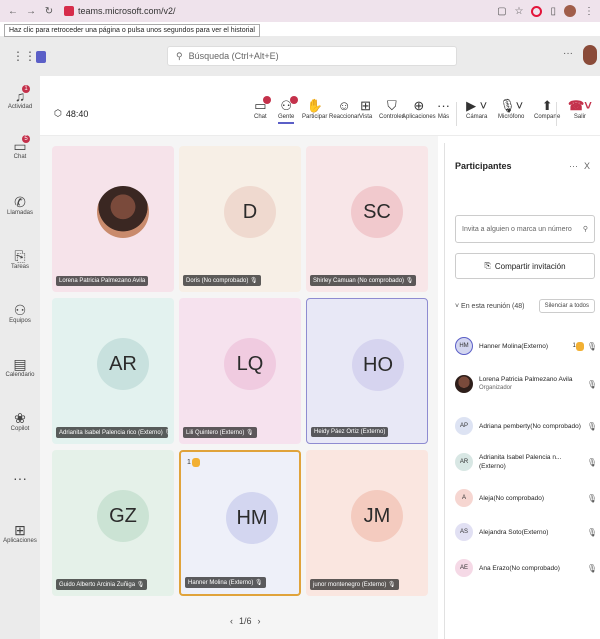  What do you see at coordinates (19, 267) in the screenshot?
I see `rail-label: Tareas` at bounding box center [19, 267].